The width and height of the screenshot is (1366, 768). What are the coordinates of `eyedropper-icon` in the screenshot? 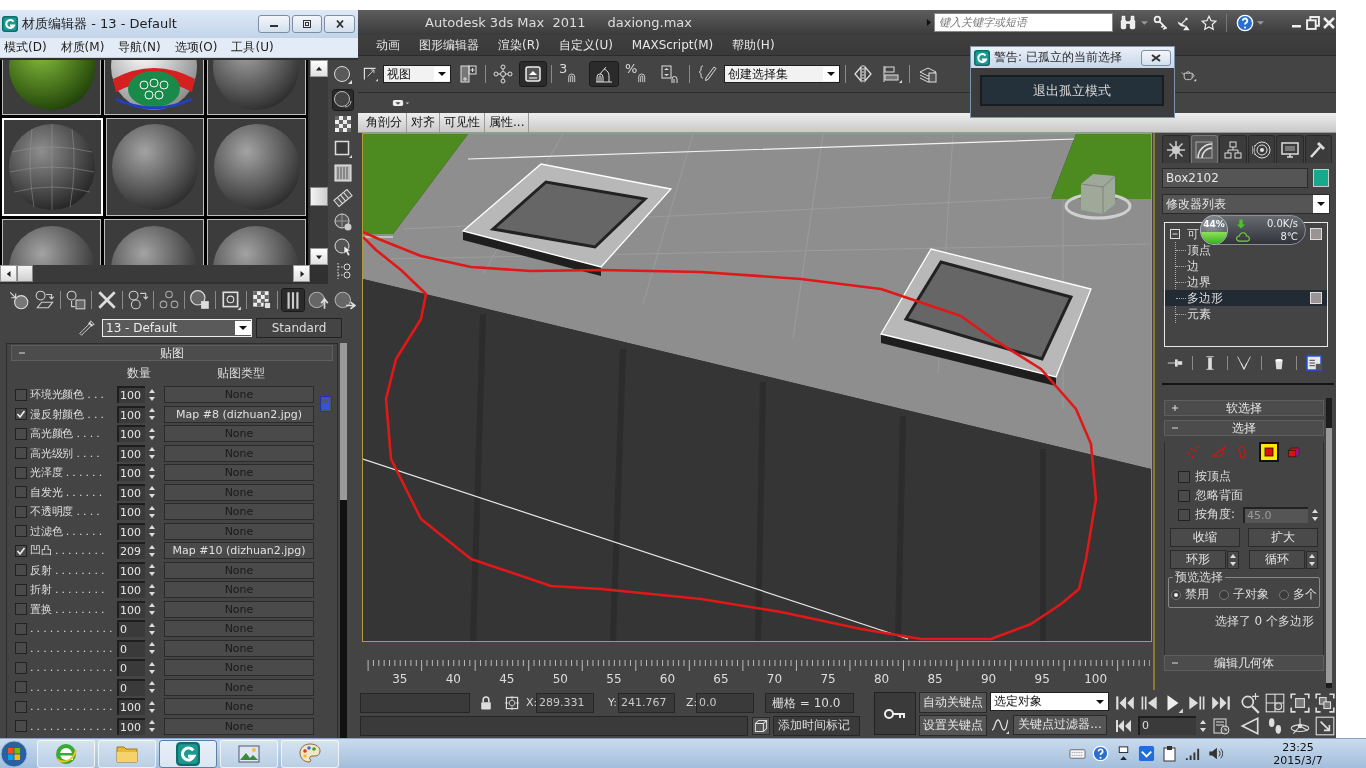 It's located at (87, 328).